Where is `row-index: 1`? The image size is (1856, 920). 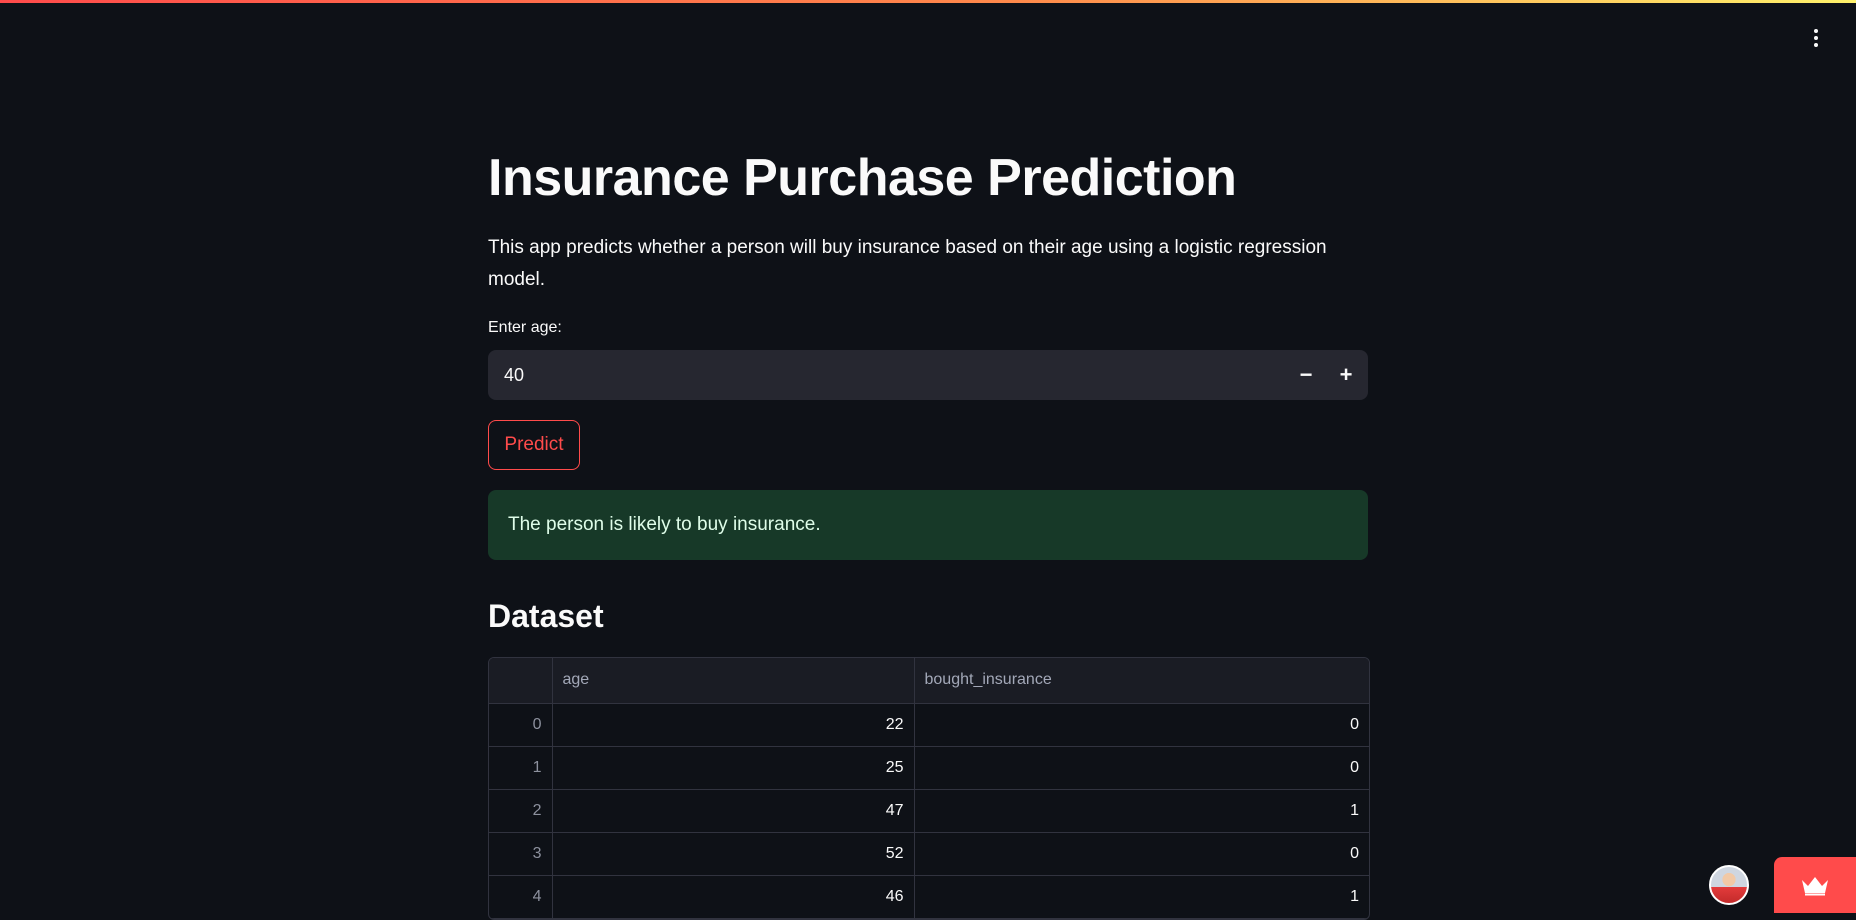
row-index: 1 is located at coordinates (521, 768).